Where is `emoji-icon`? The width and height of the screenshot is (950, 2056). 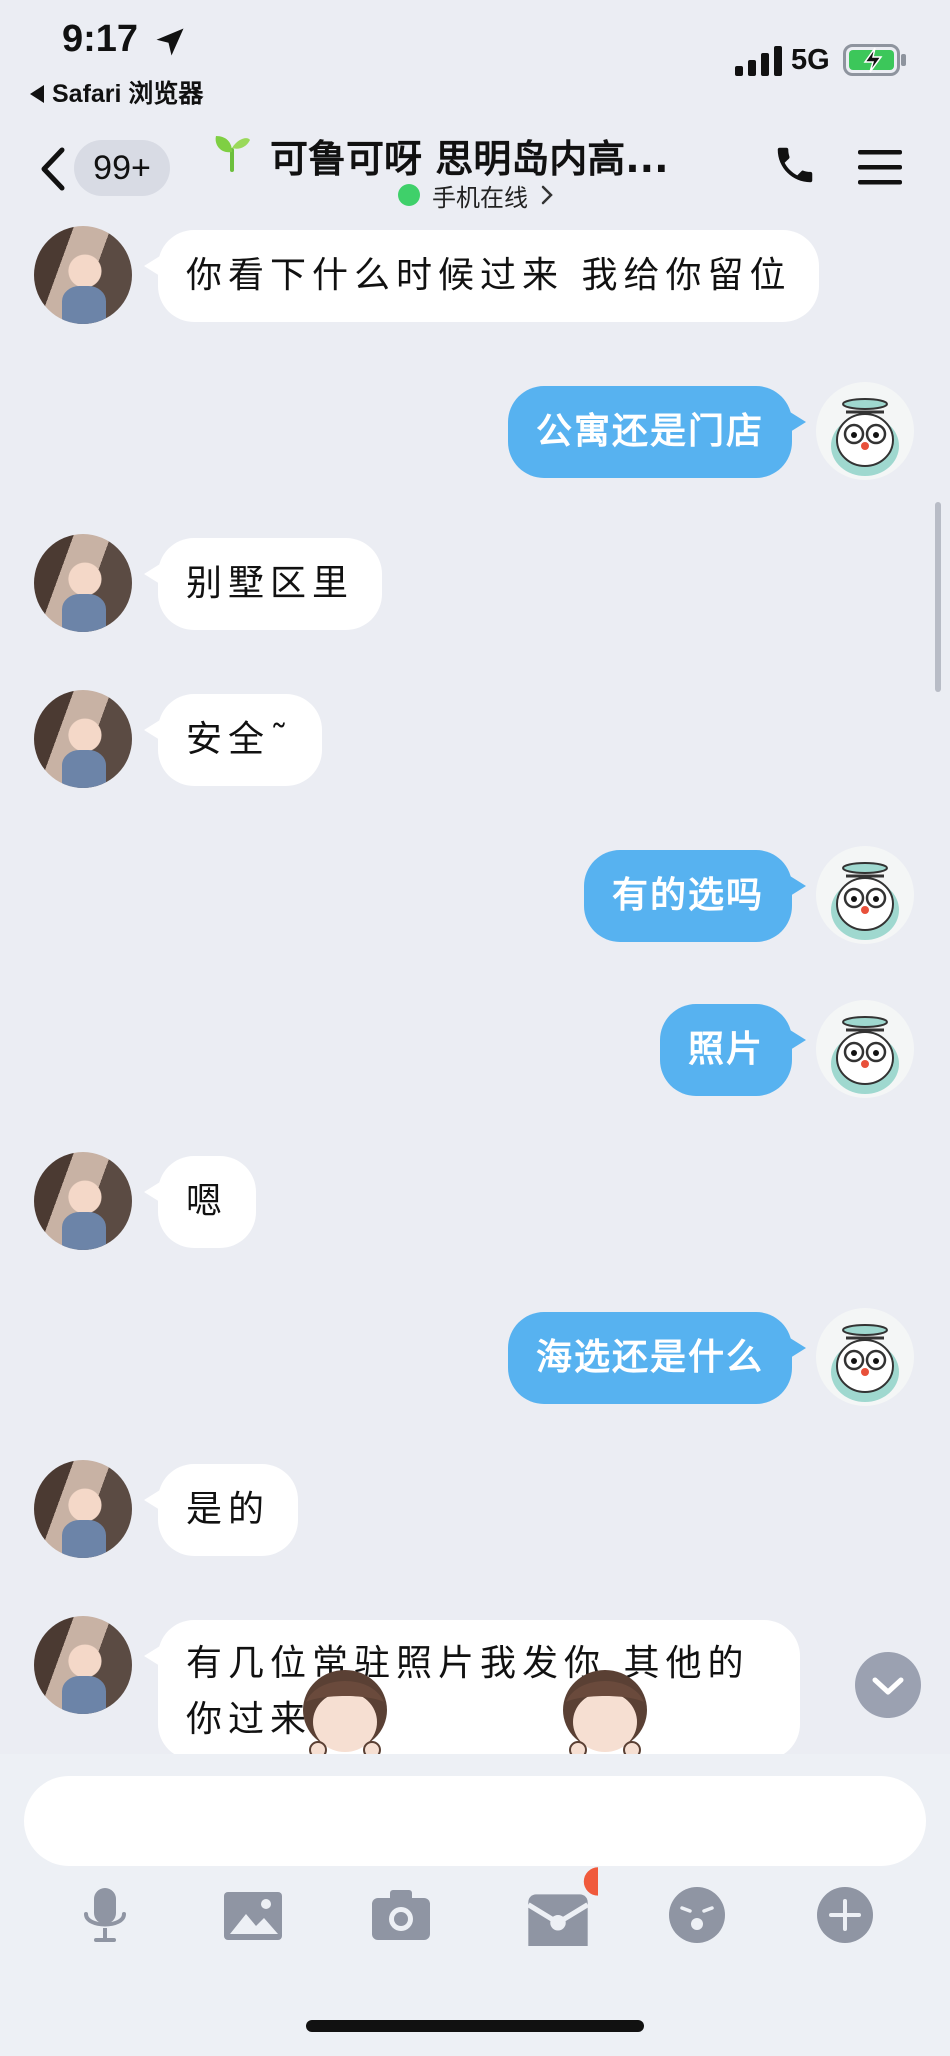 emoji-icon is located at coordinates (697, 1915).